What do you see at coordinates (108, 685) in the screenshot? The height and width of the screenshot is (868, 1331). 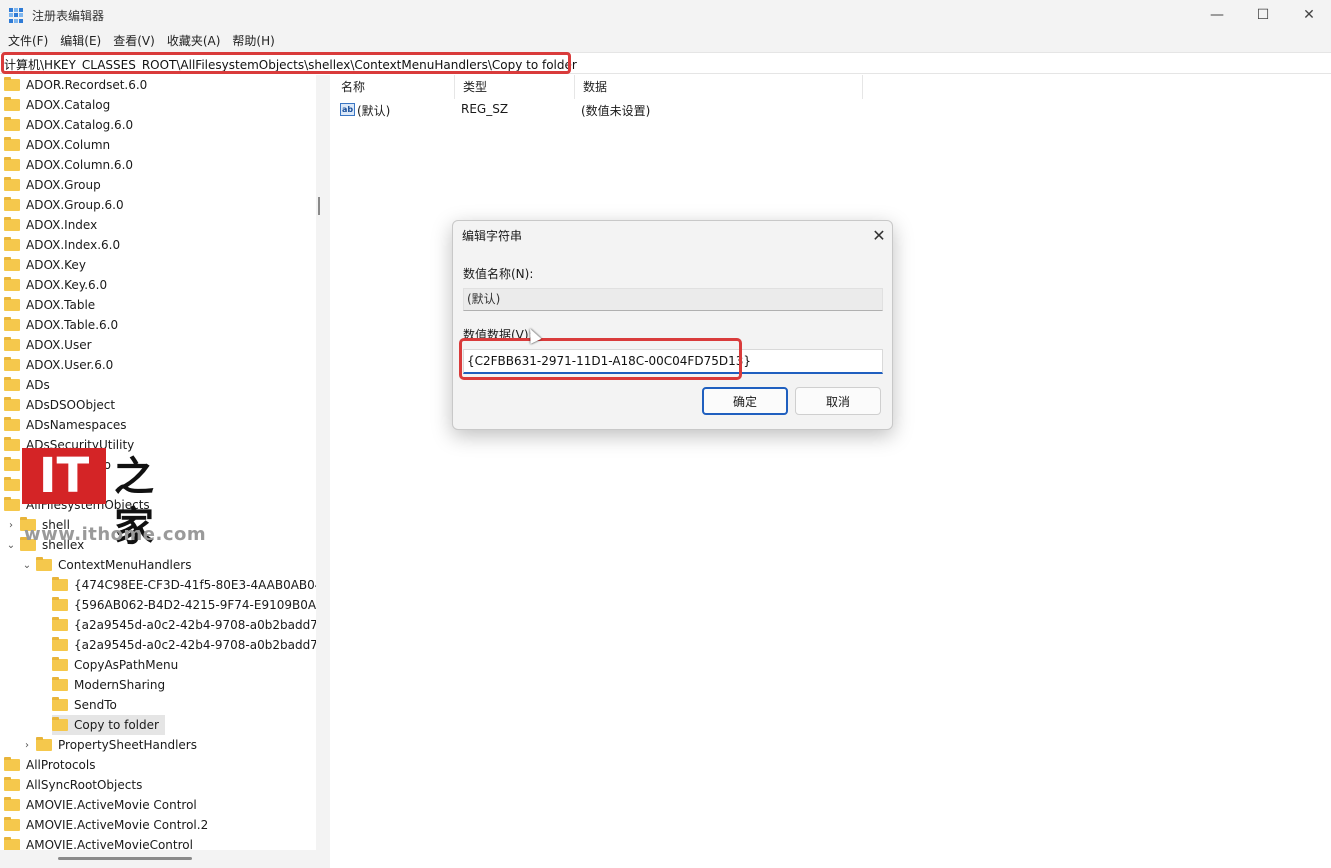 I see `tree-item-handler: ModernSharing` at bounding box center [108, 685].